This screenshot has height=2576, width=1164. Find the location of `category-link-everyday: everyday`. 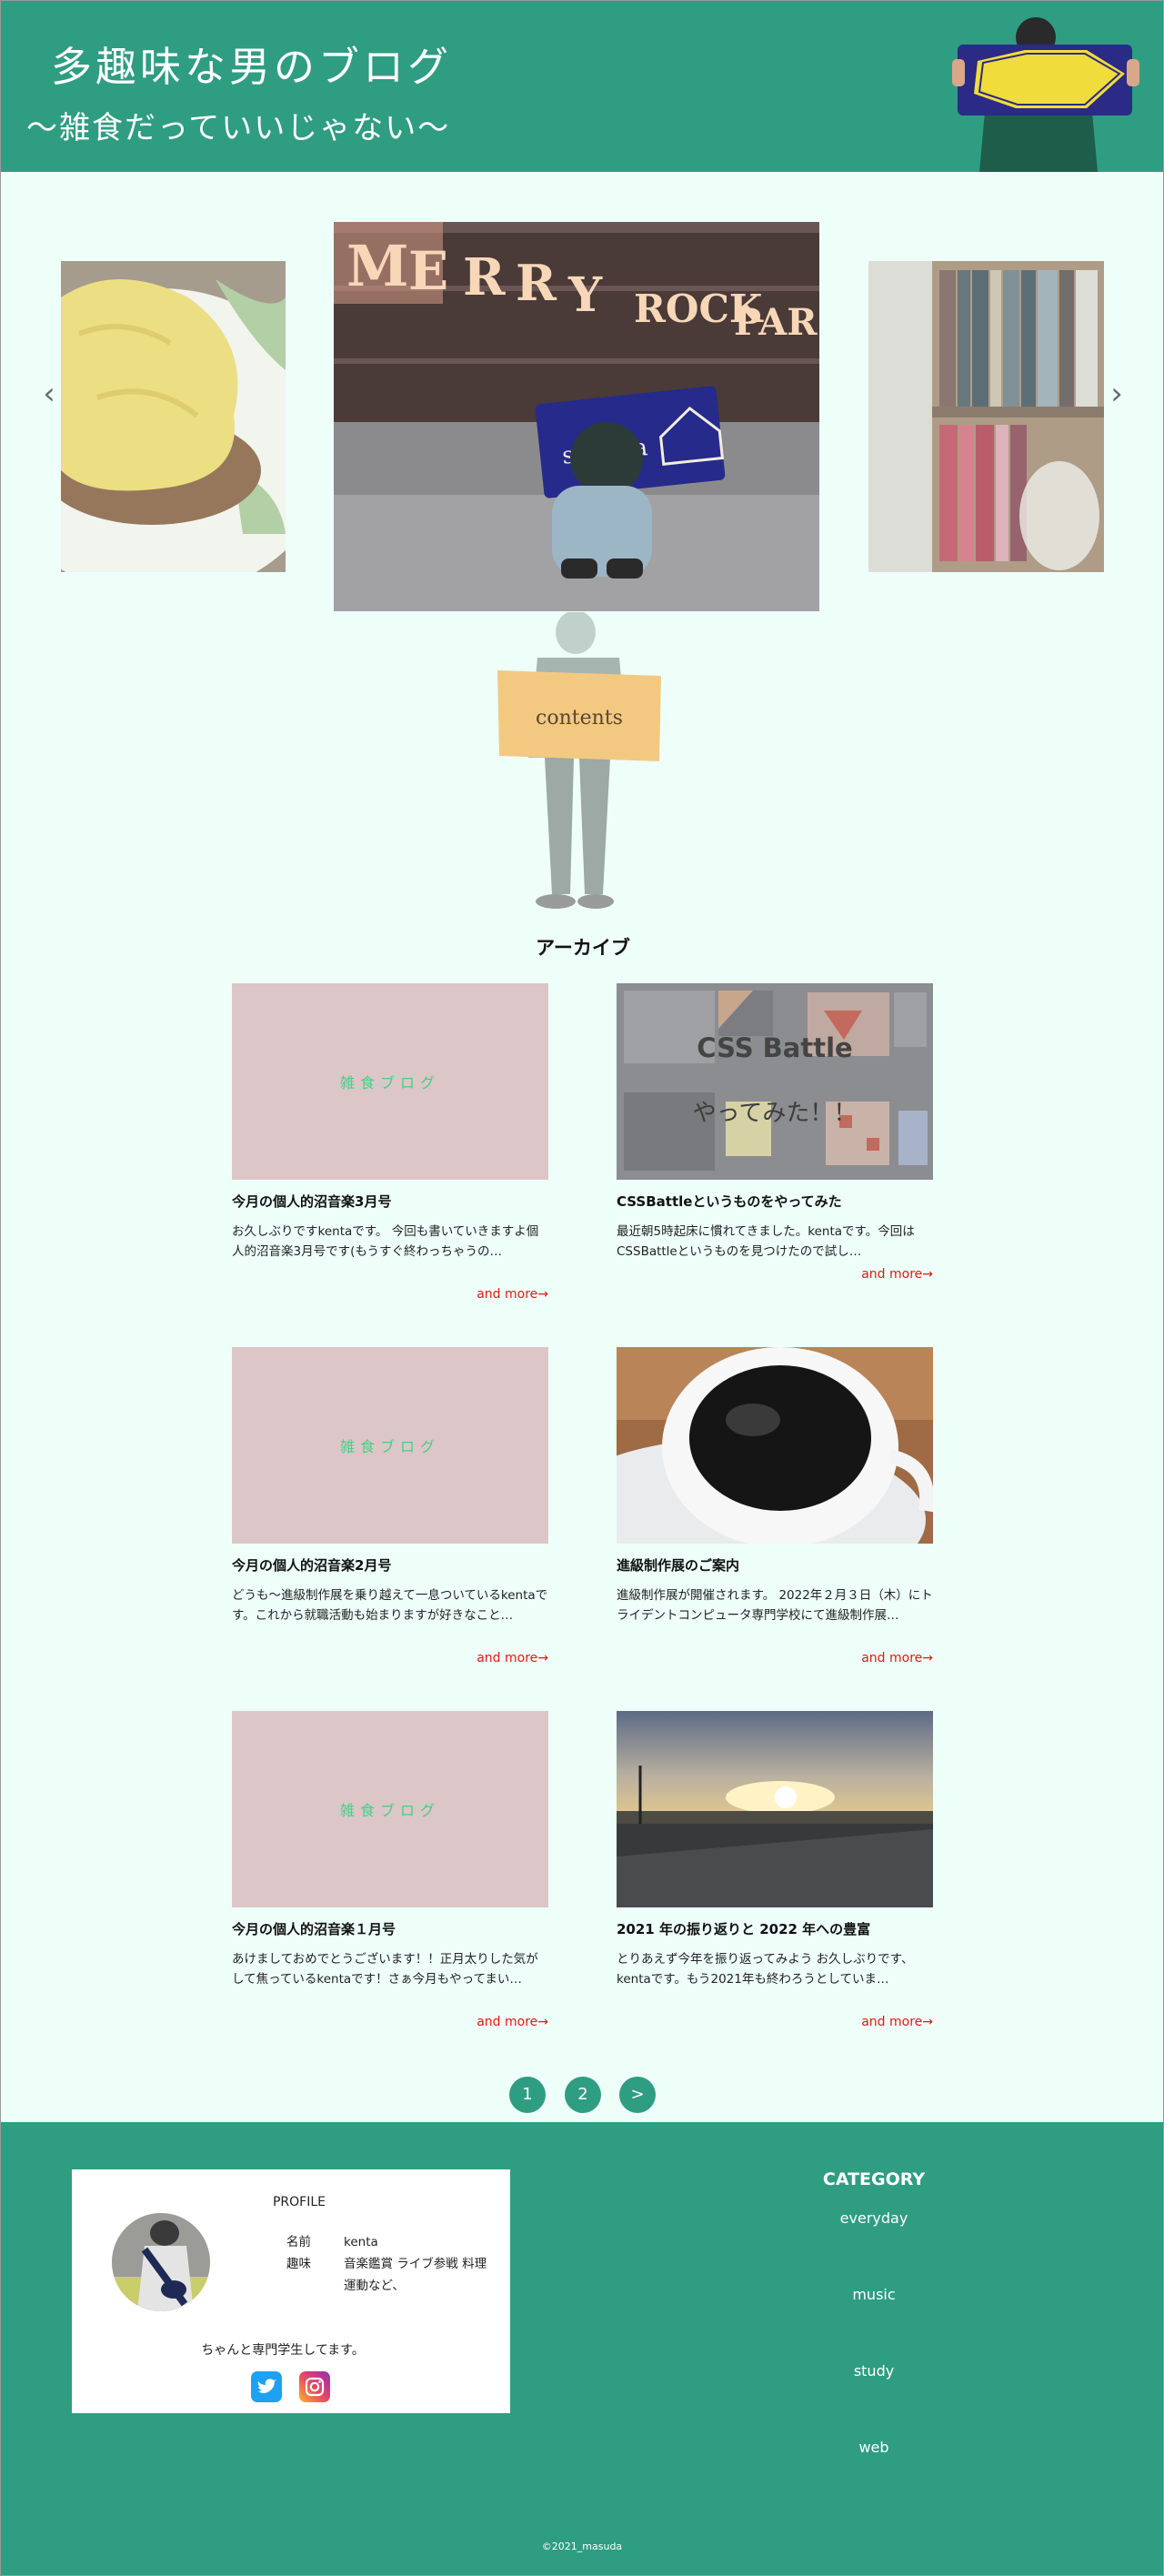

category-link-everyday: everyday is located at coordinates (874, 2218).